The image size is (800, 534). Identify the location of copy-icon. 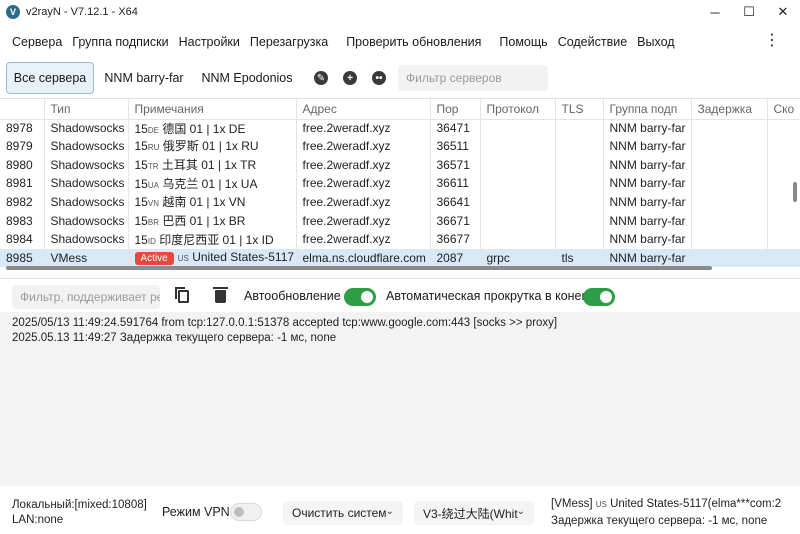
(182, 295).